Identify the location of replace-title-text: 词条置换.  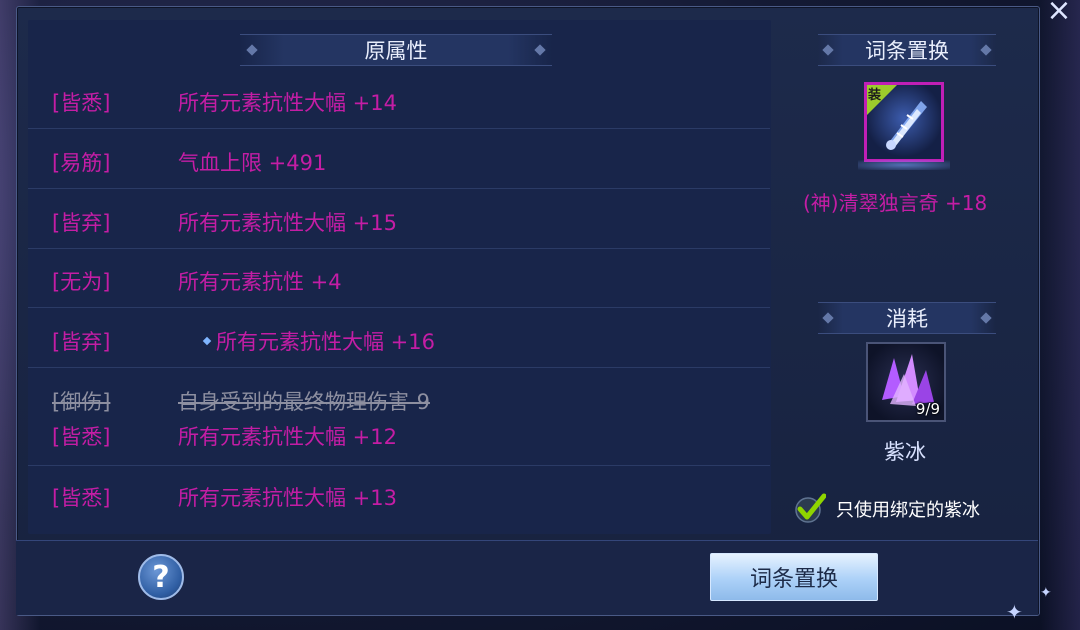
(907, 51).